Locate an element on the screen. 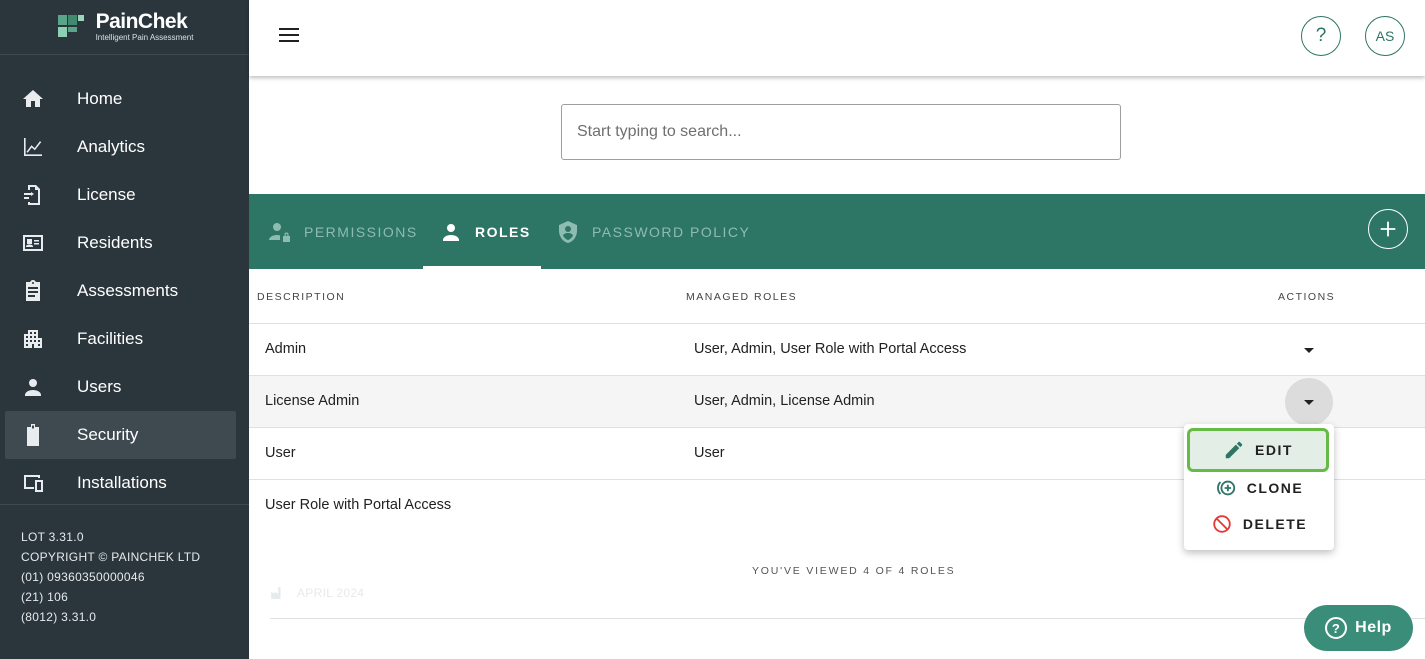 This screenshot has width=1425, height=659. tab-permissions: PERMISSIONS is located at coordinates (343, 231).